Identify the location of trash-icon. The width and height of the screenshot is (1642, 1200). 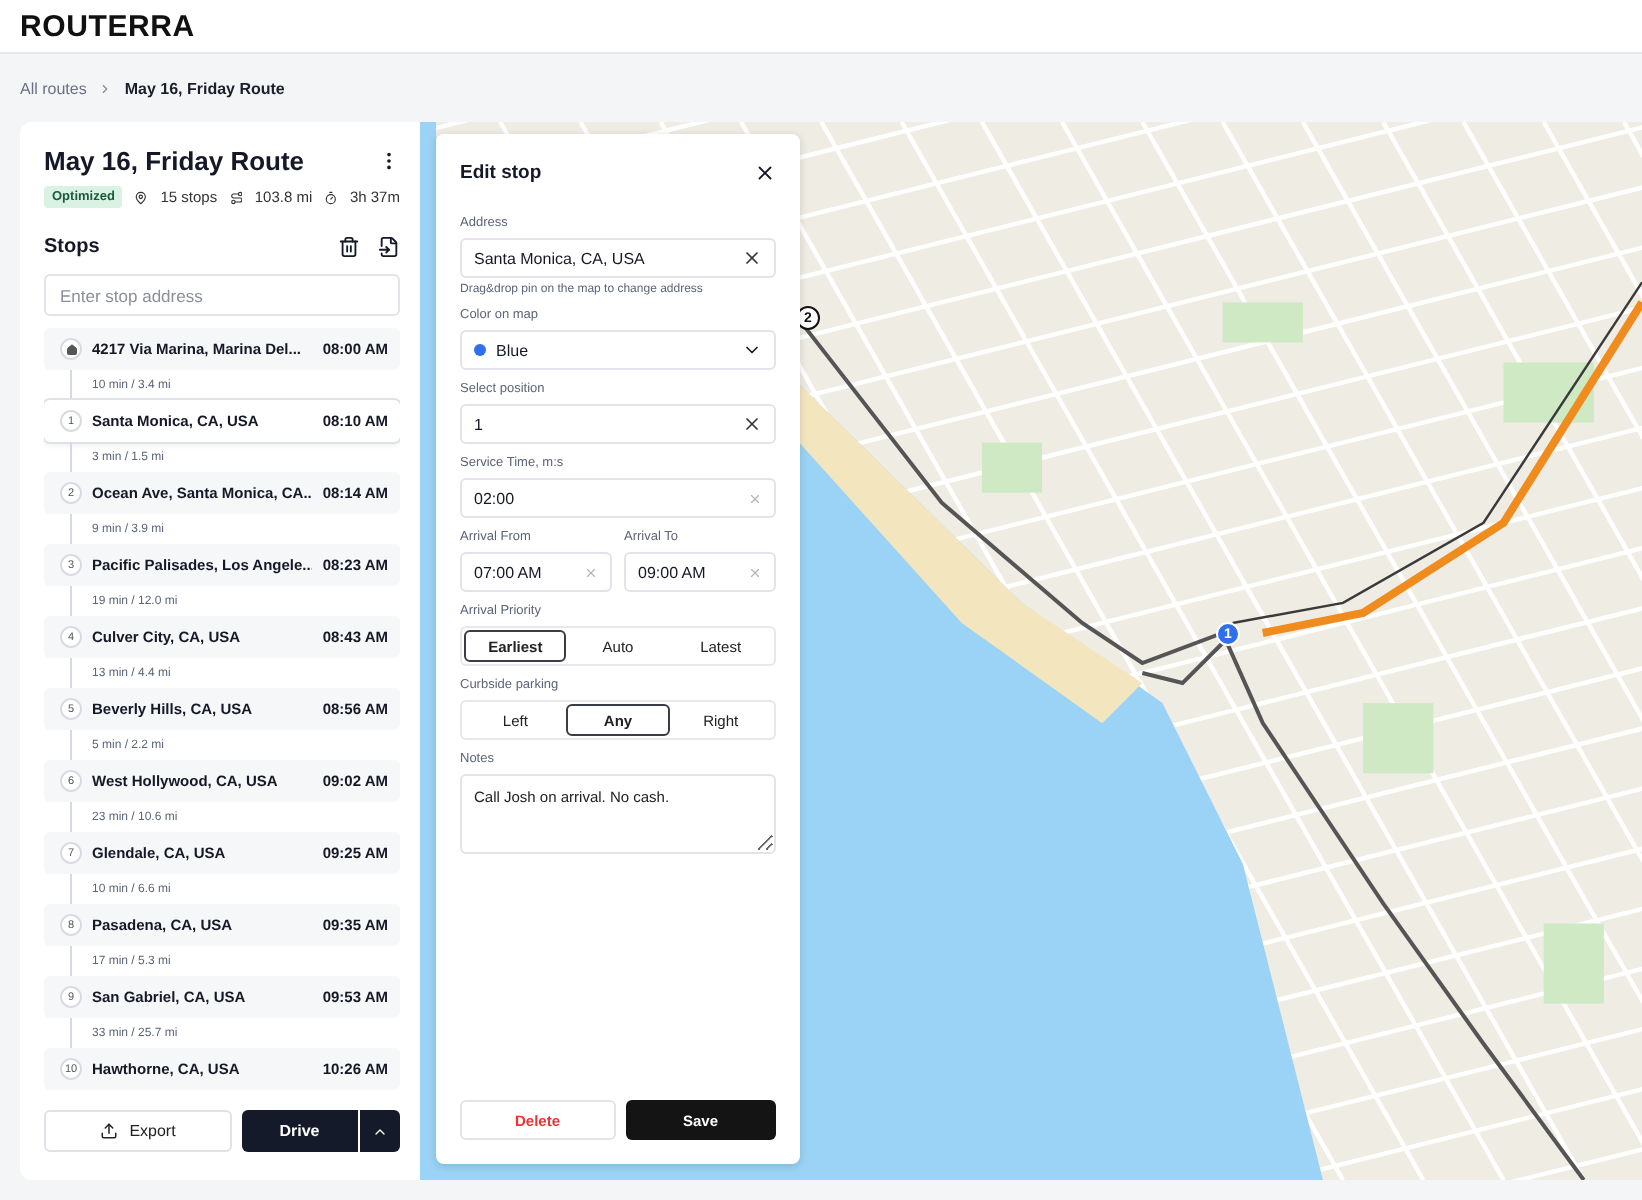
(349, 247).